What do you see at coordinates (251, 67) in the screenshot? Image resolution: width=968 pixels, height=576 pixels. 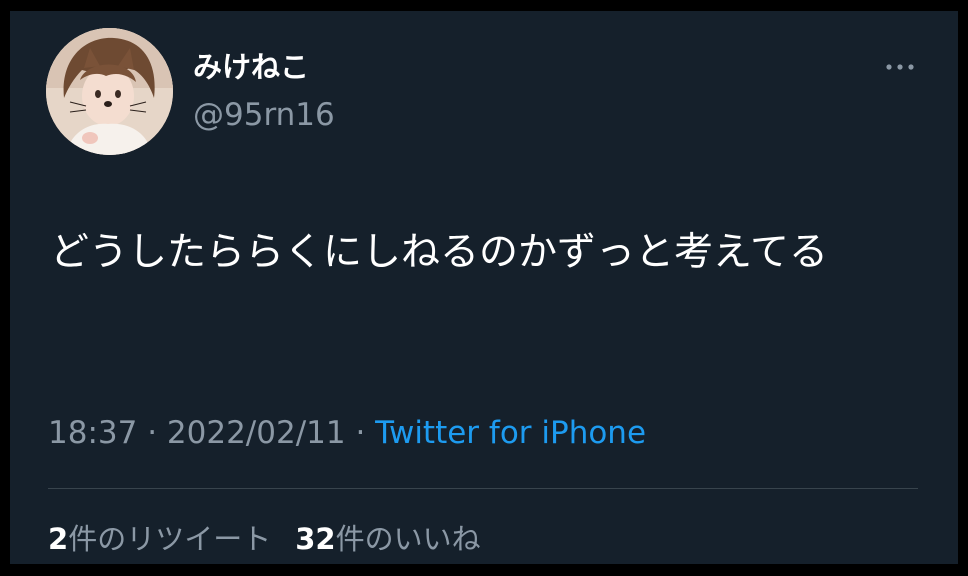 I see `display-name: みけねこ` at bounding box center [251, 67].